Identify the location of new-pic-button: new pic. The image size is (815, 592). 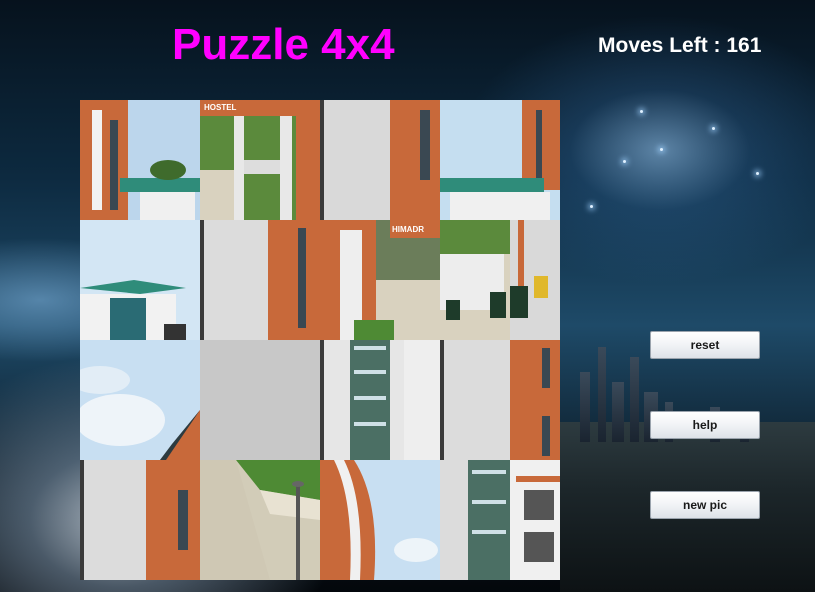
(705, 505).